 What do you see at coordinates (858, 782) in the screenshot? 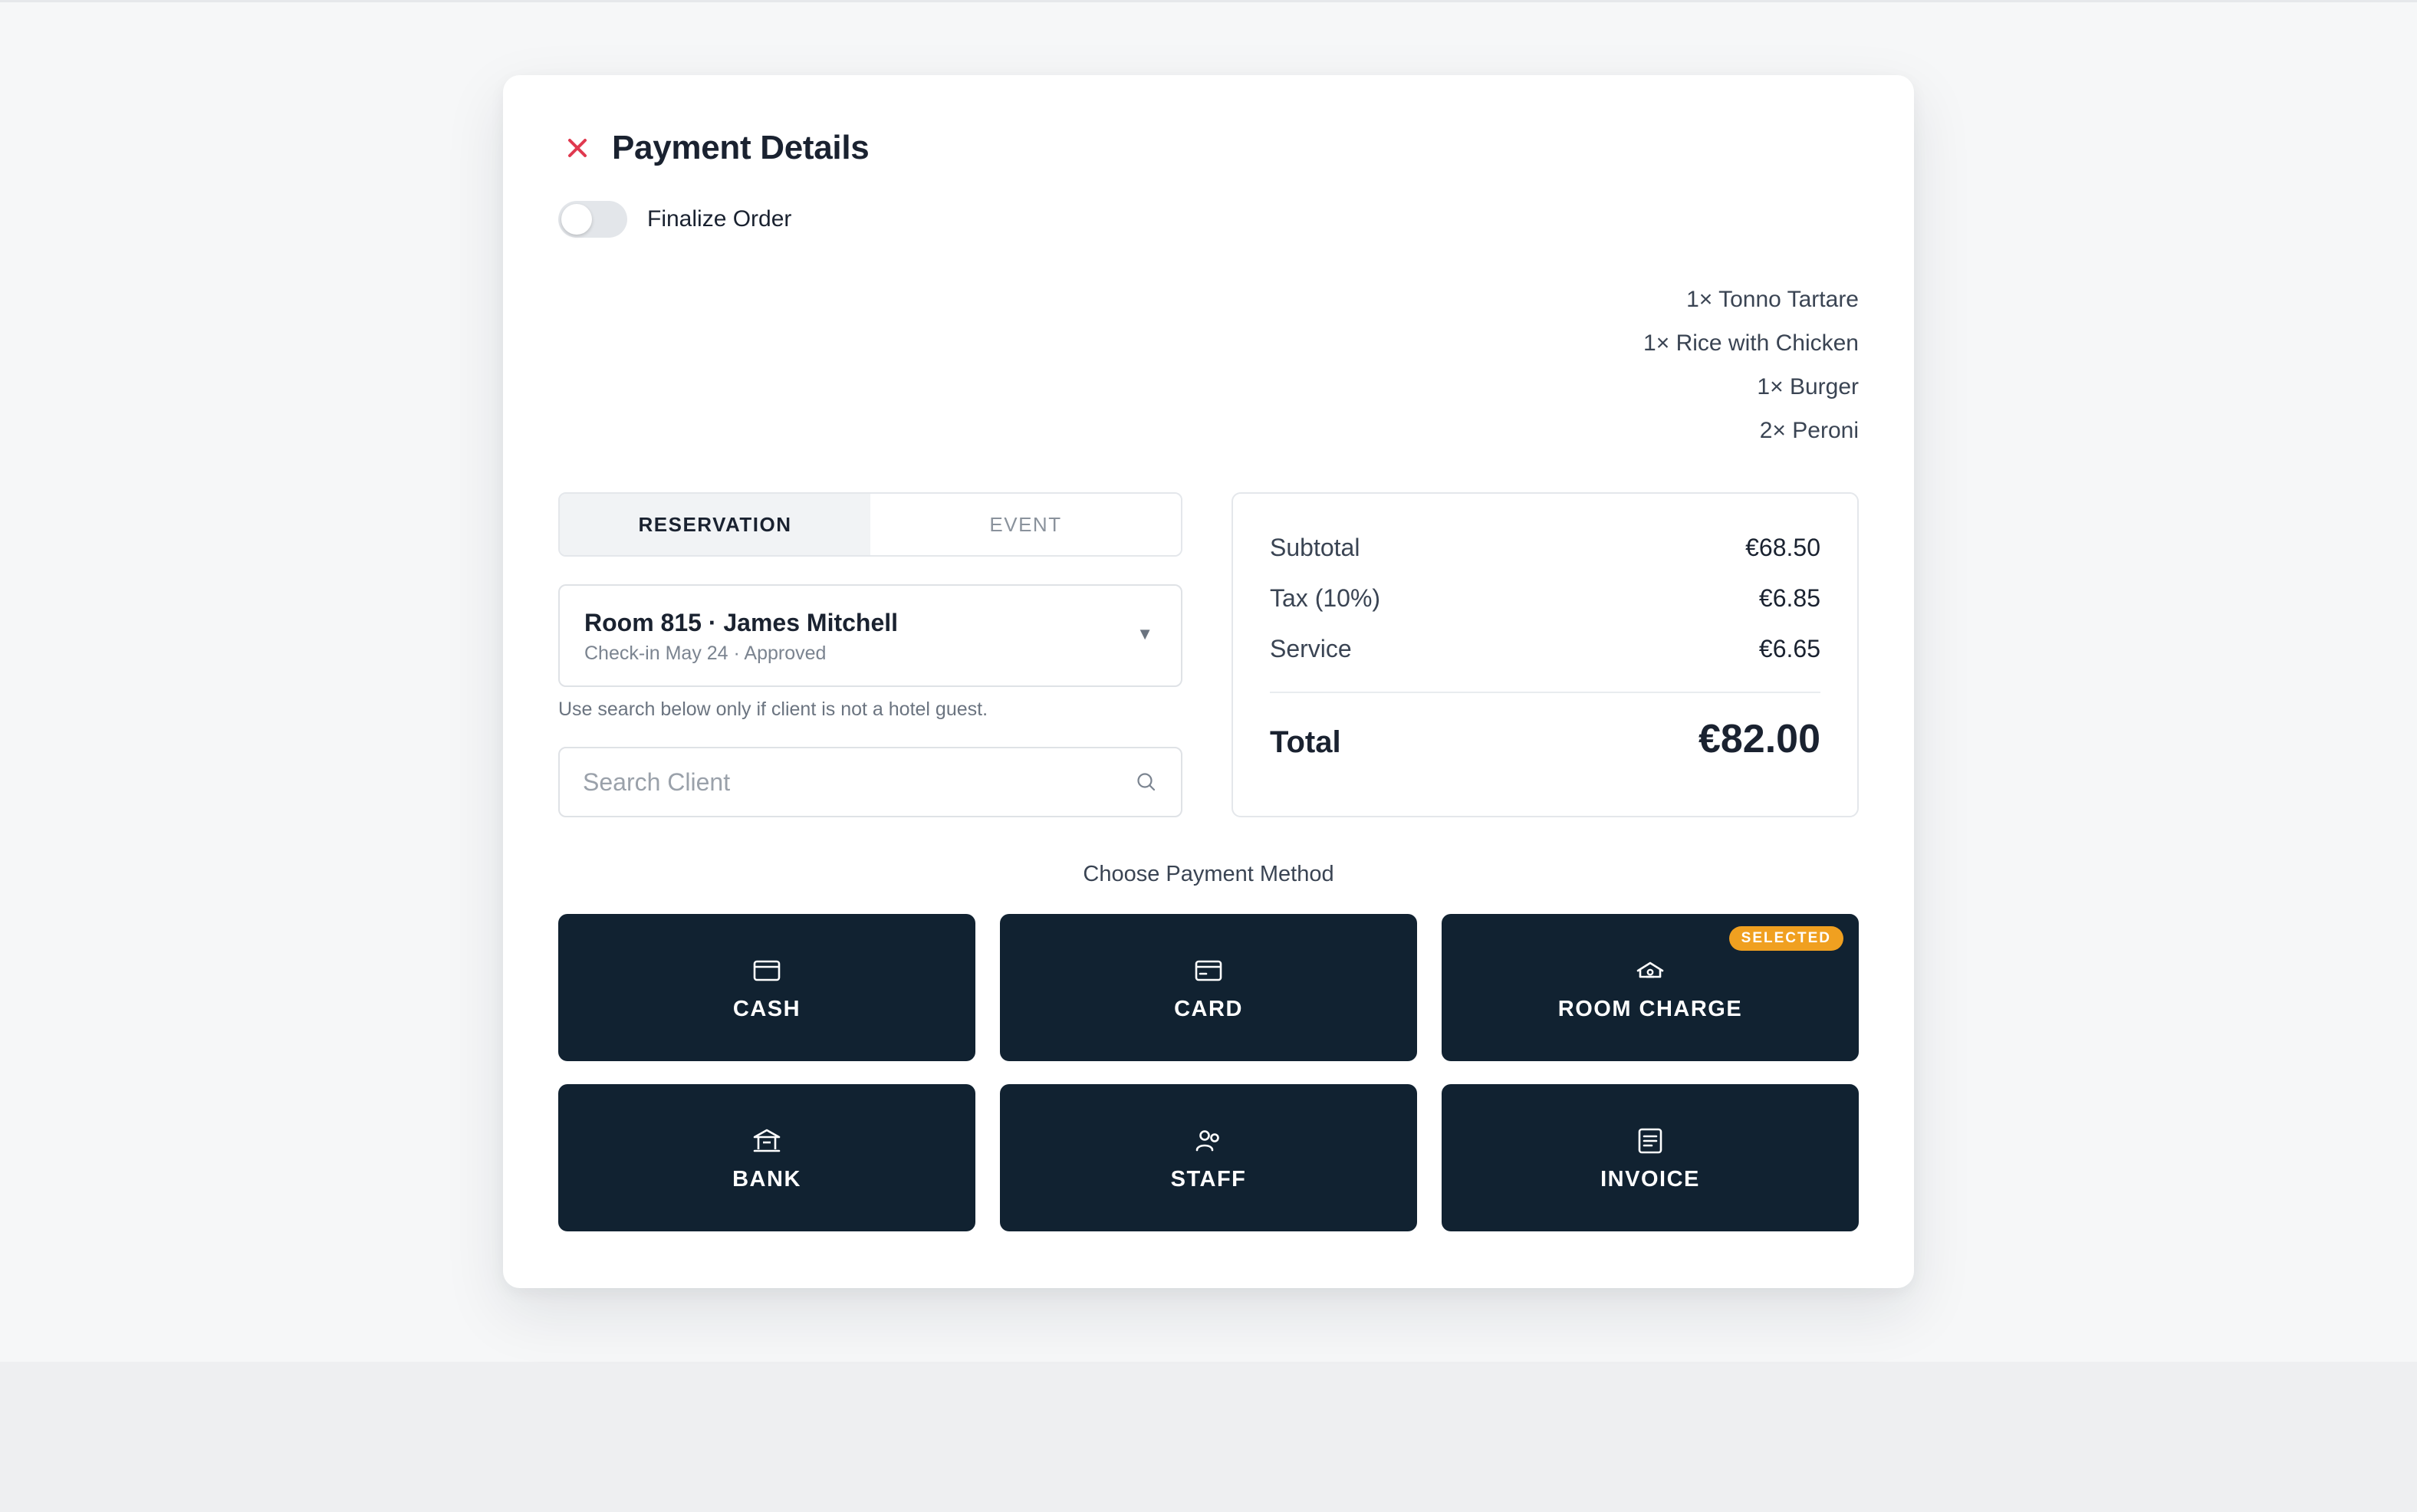
I see `search-client-input` at bounding box center [858, 782].